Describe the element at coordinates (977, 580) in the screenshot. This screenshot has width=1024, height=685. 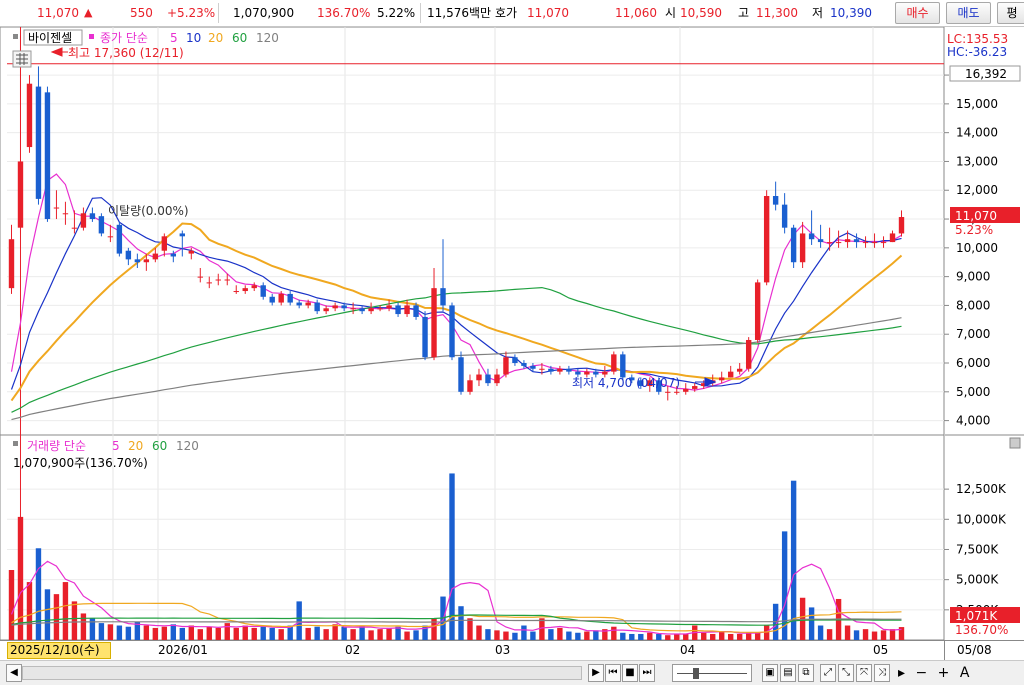
I see `y-tick-label: 5,000K` at that location.